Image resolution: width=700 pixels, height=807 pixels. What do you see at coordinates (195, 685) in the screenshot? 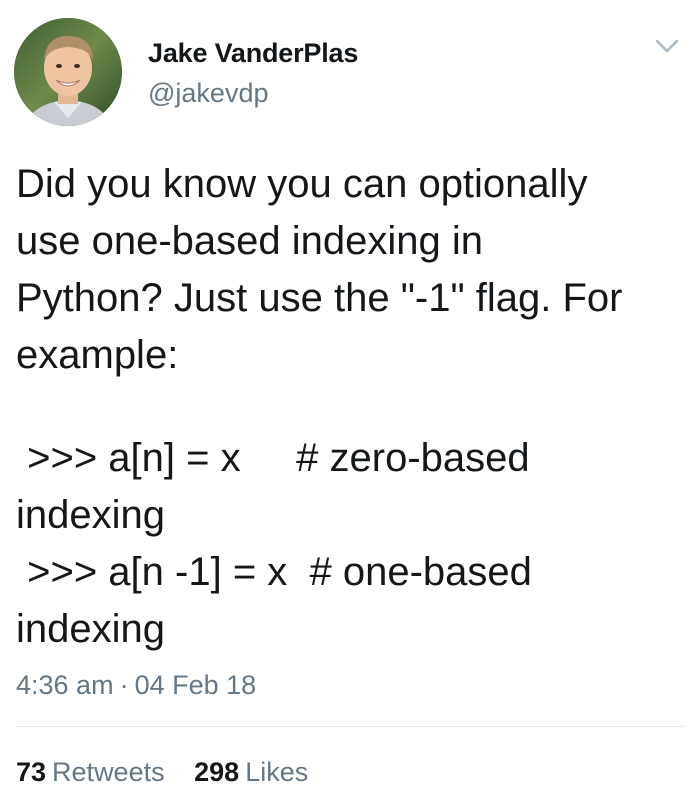
I see `tweet-date: 04 Feb 18` at bounding box center [195, 685].